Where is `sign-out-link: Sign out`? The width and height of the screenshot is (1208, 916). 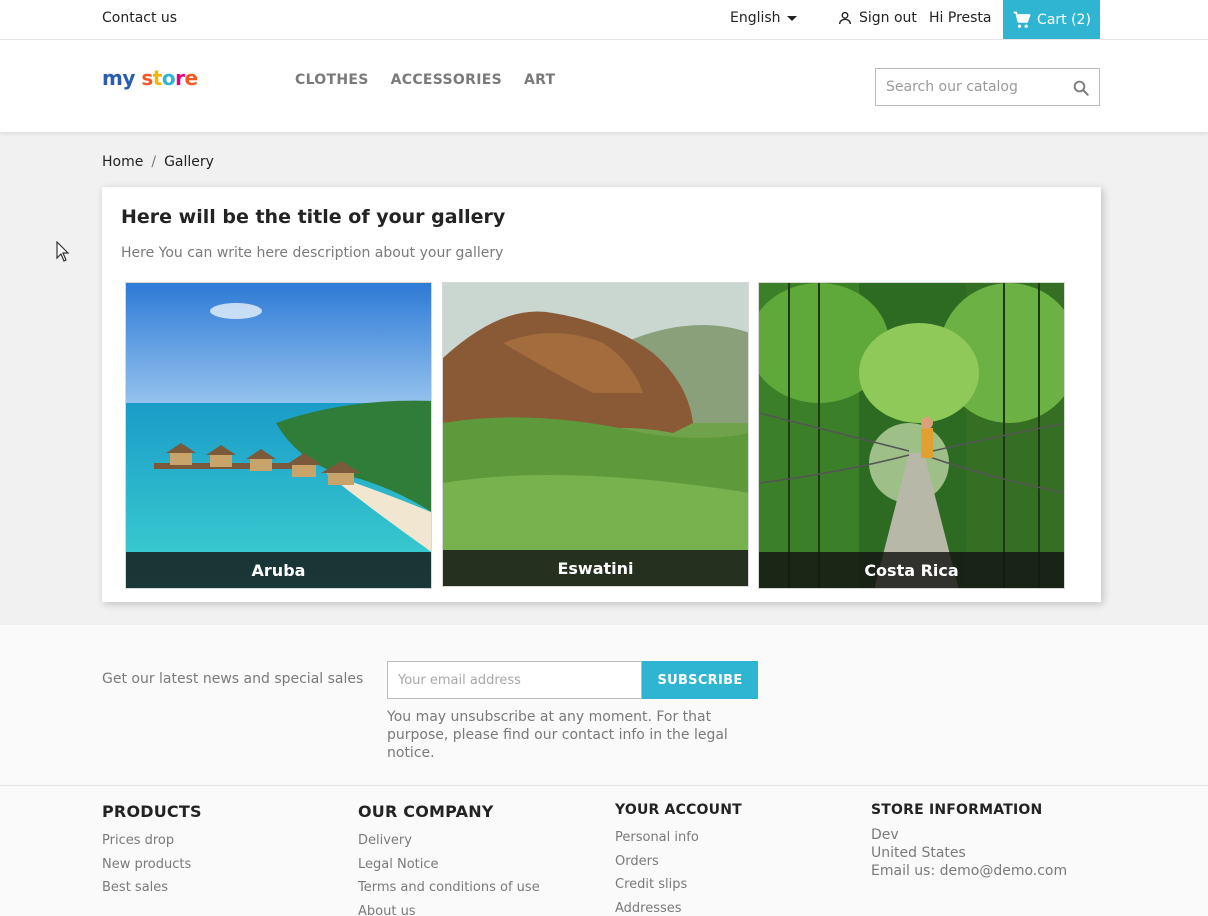
sign-out-link: Sign out is located at coordinates (877, 18).